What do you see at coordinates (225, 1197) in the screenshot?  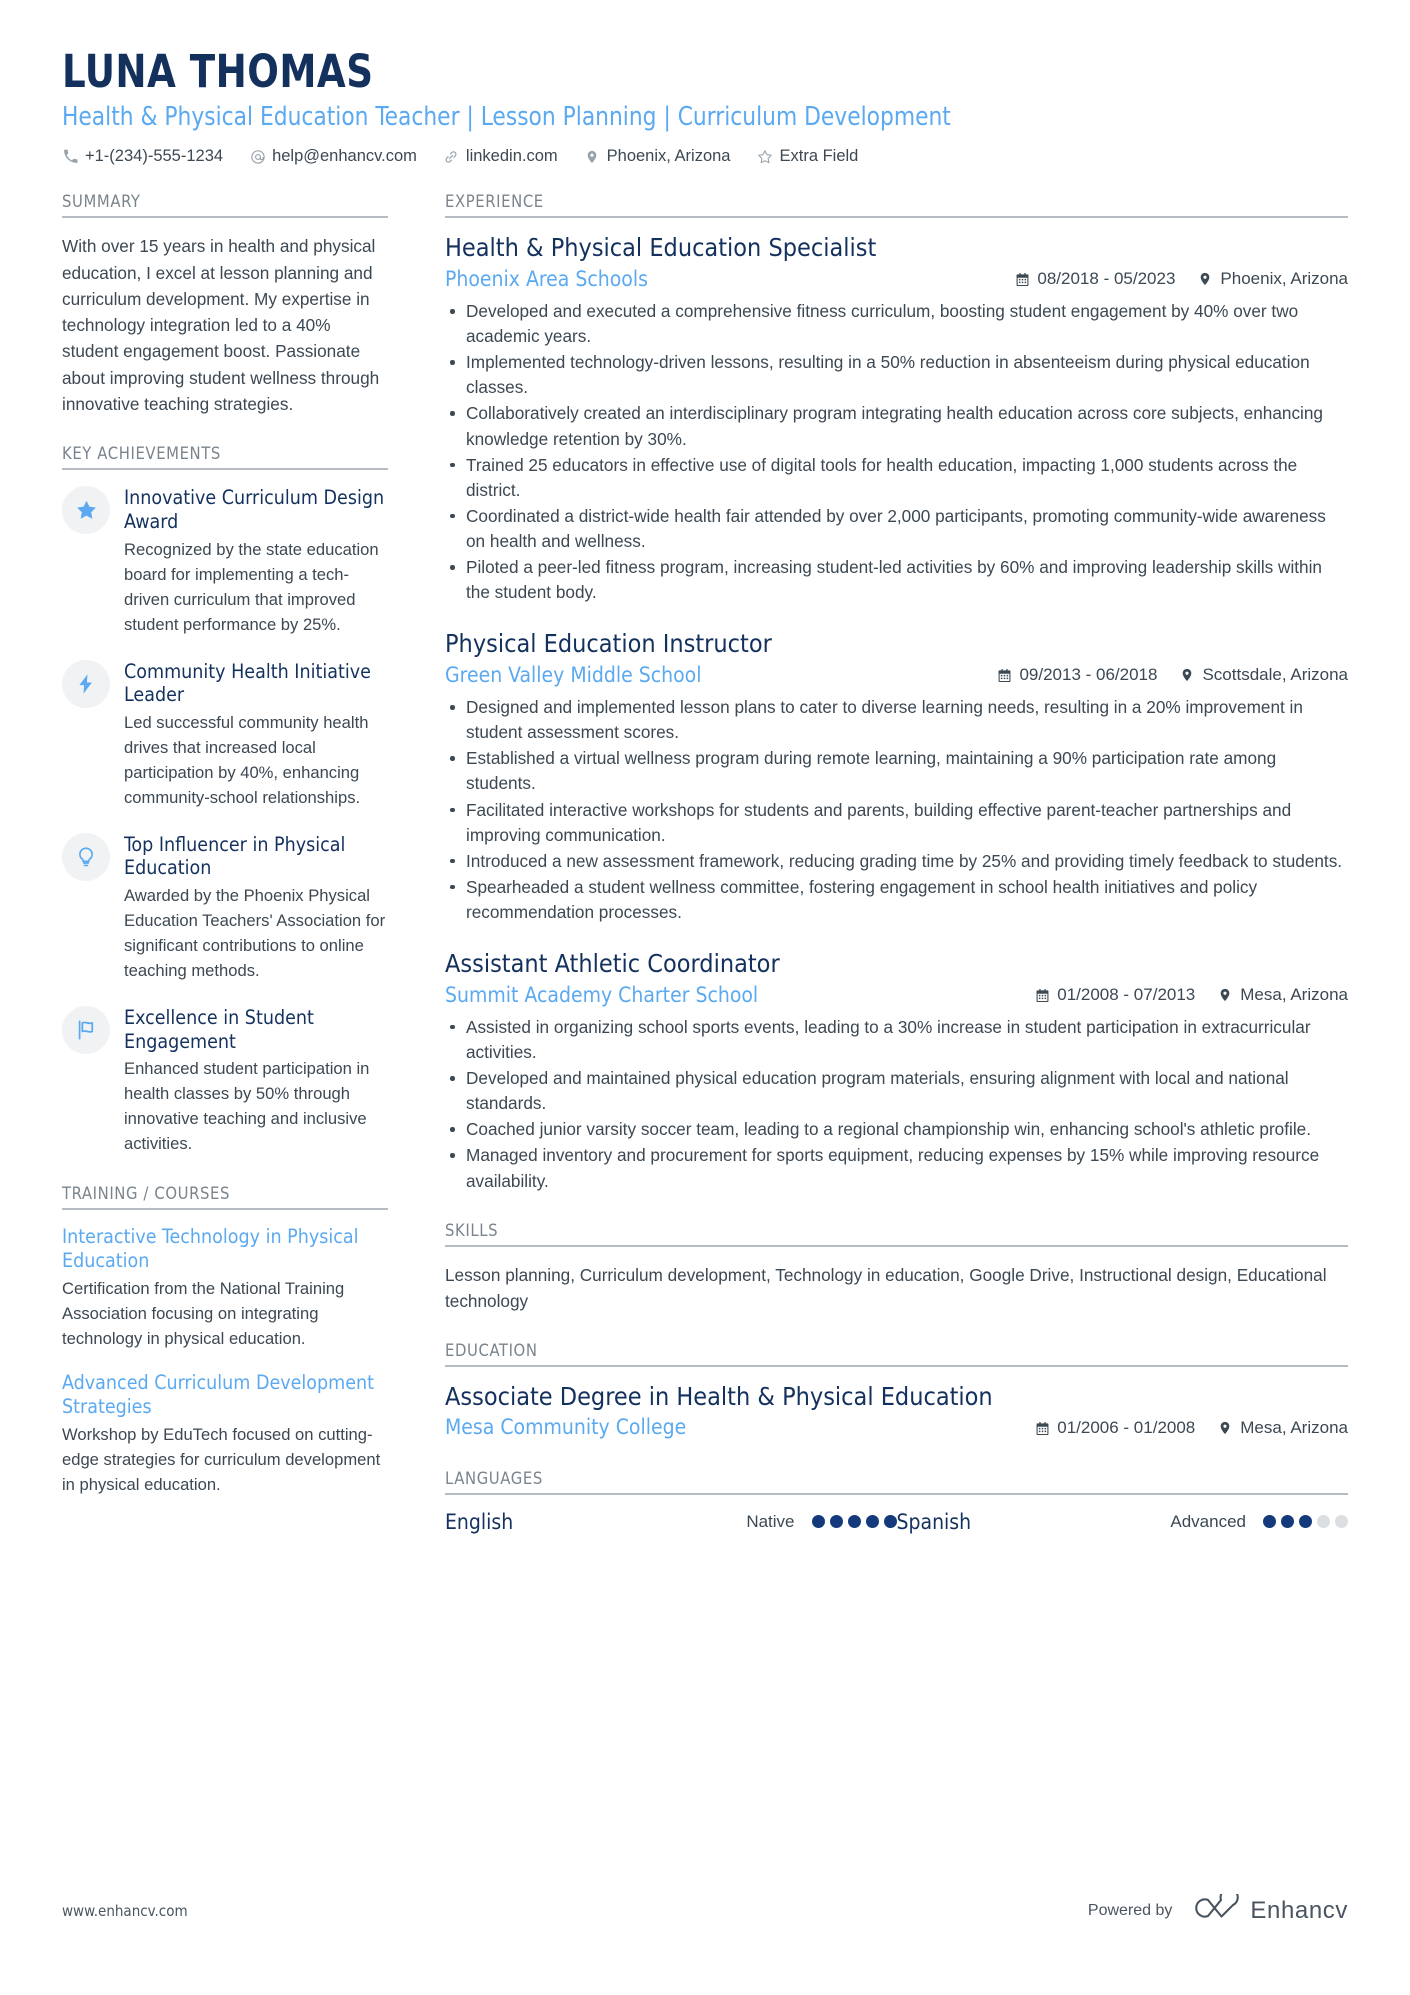 I see `training-section-title: TRAINING / COURSES` at bounding box center [225, 1197].